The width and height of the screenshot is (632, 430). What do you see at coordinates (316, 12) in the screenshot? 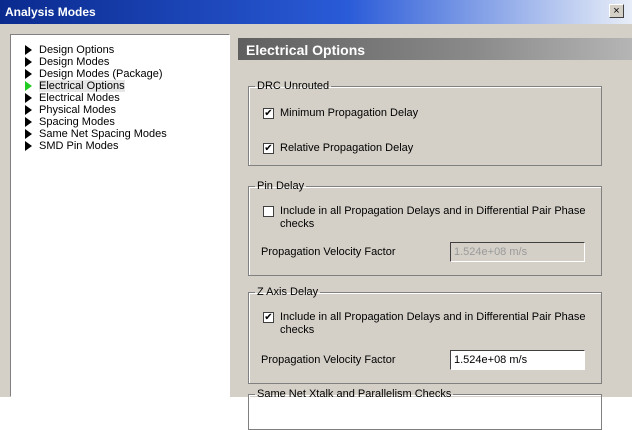
I see `title-bar: Analysis Modes ×` at bounding box center [316, 12].